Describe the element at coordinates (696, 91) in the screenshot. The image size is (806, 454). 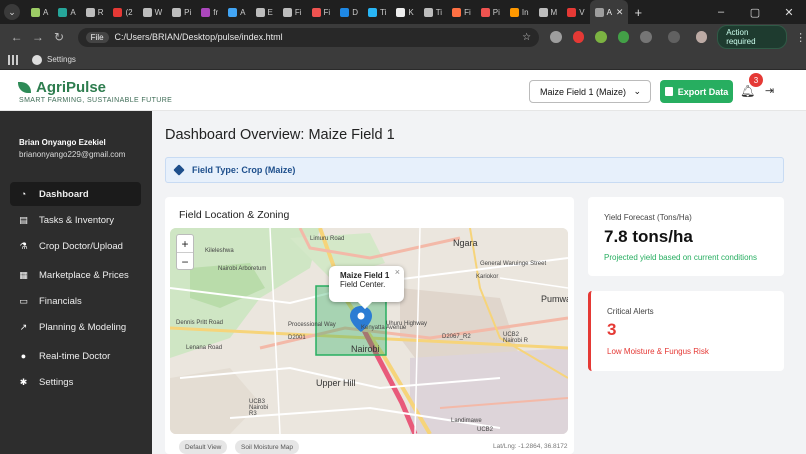
I see `export-data-button: Export Data` at that location.